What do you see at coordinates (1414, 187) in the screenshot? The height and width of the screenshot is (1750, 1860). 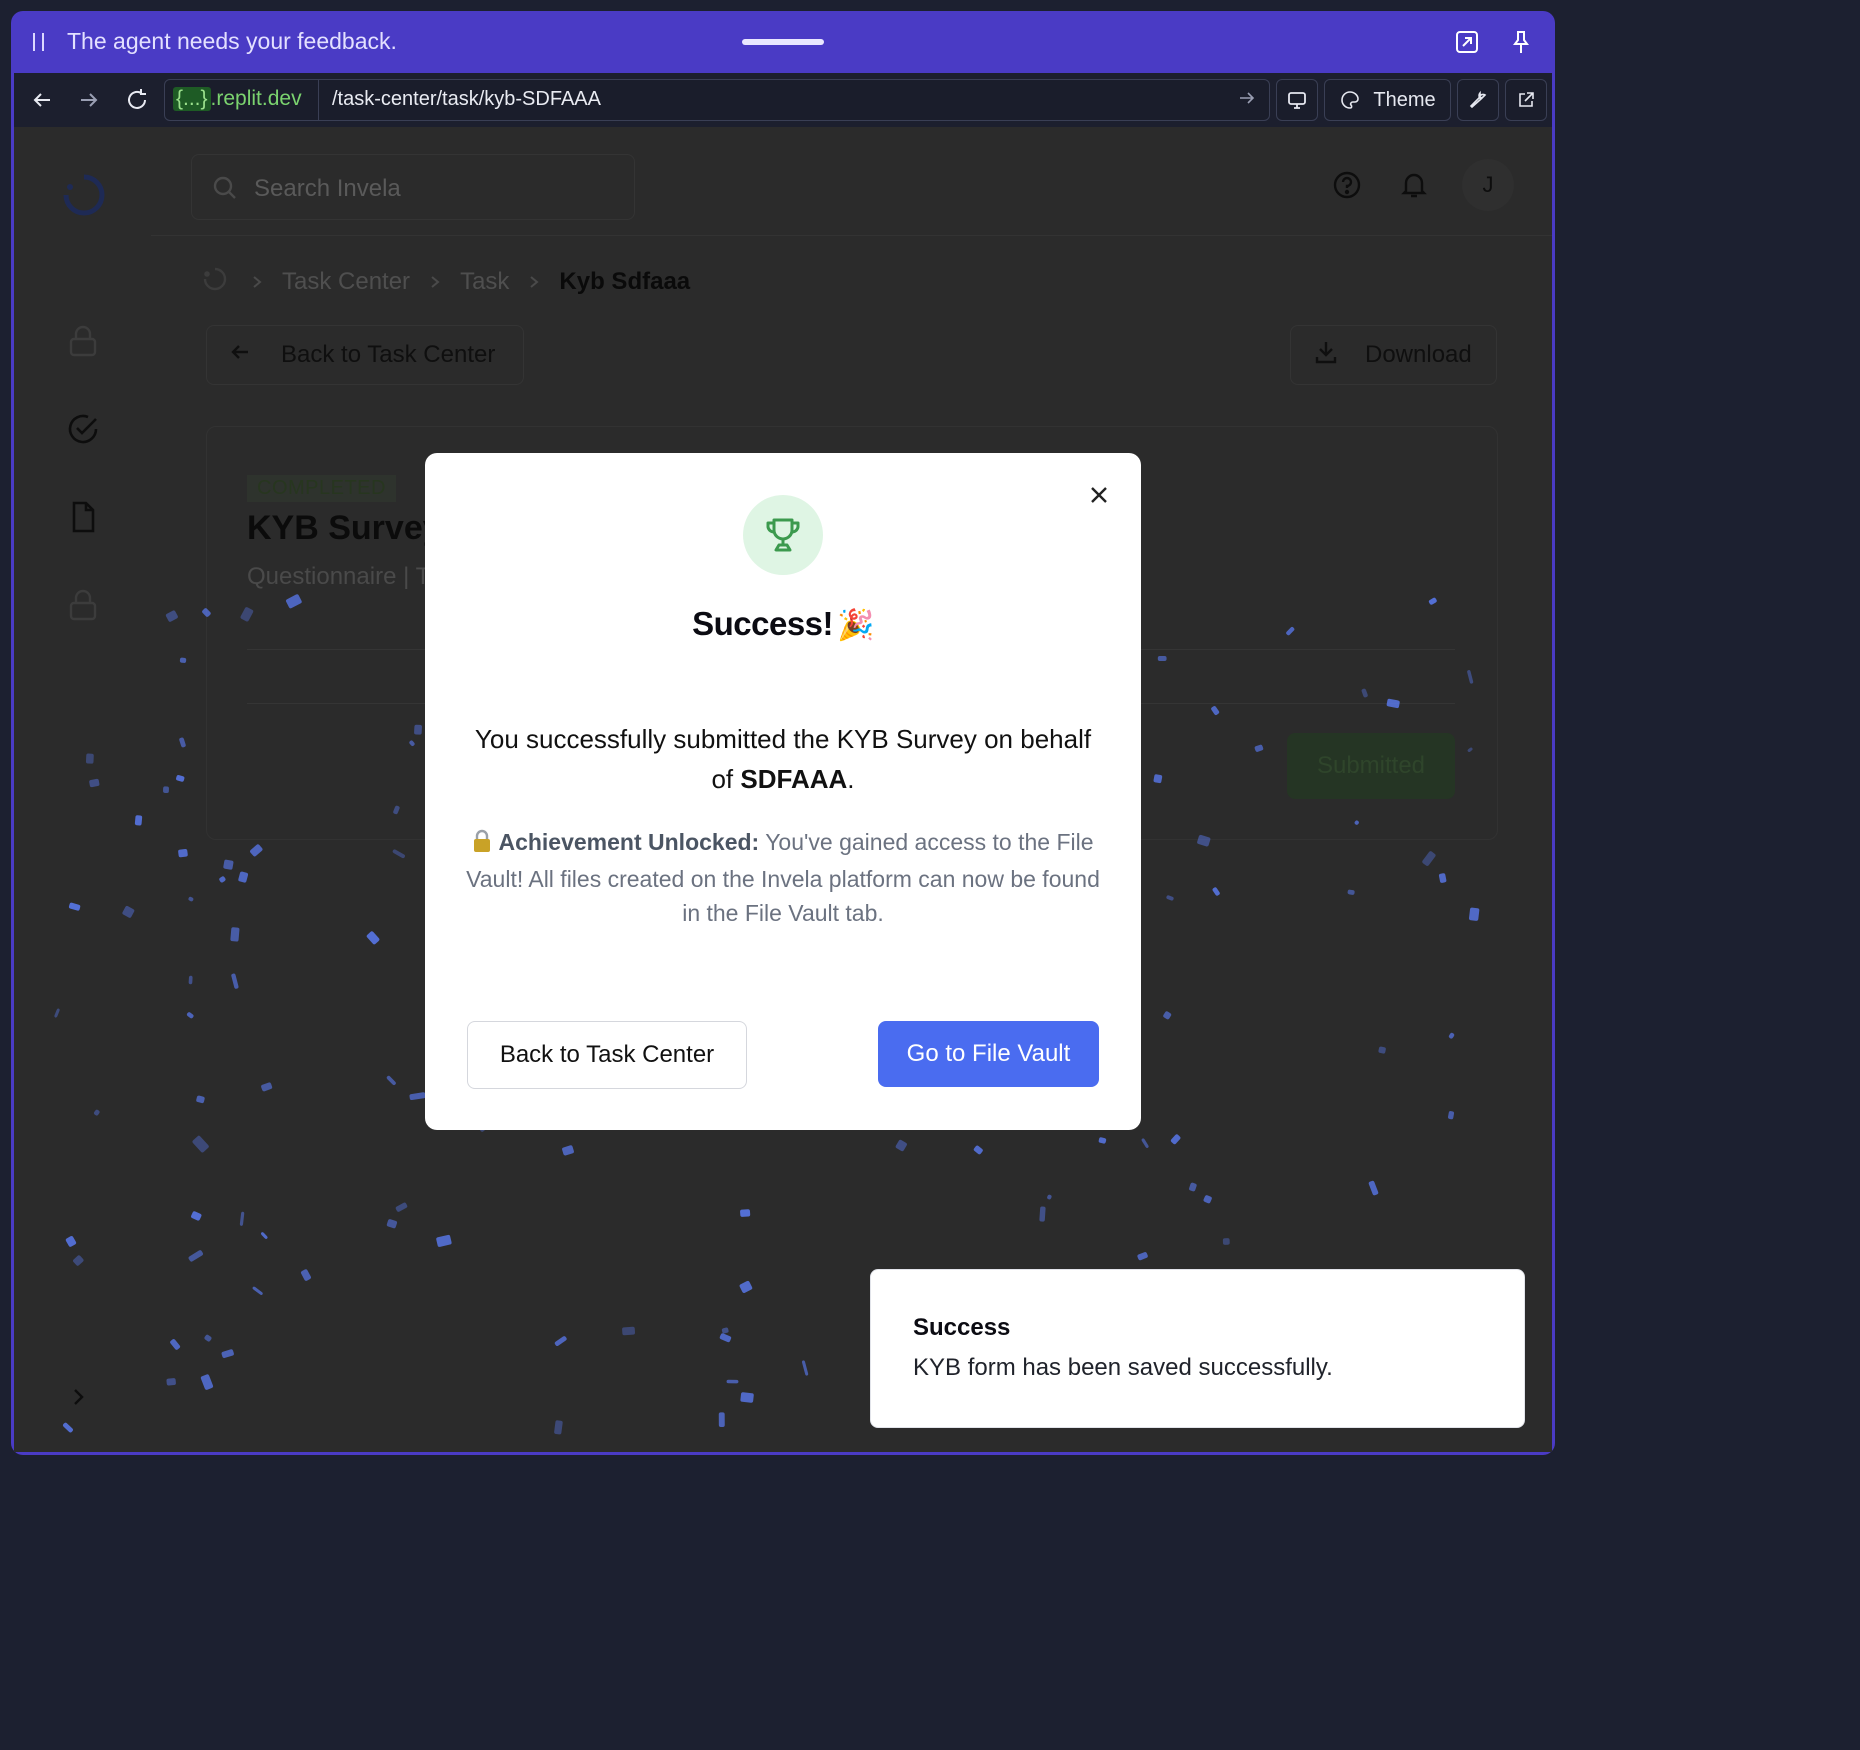 I see `bell-icon` at bounding box center [1414, 187].